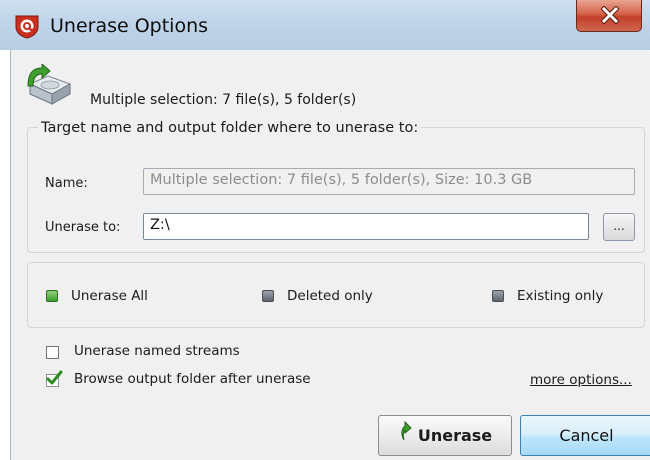 This screenshot has width=650, height=460. I want to click on title-bar: Unerase Options, so click(325, 25).